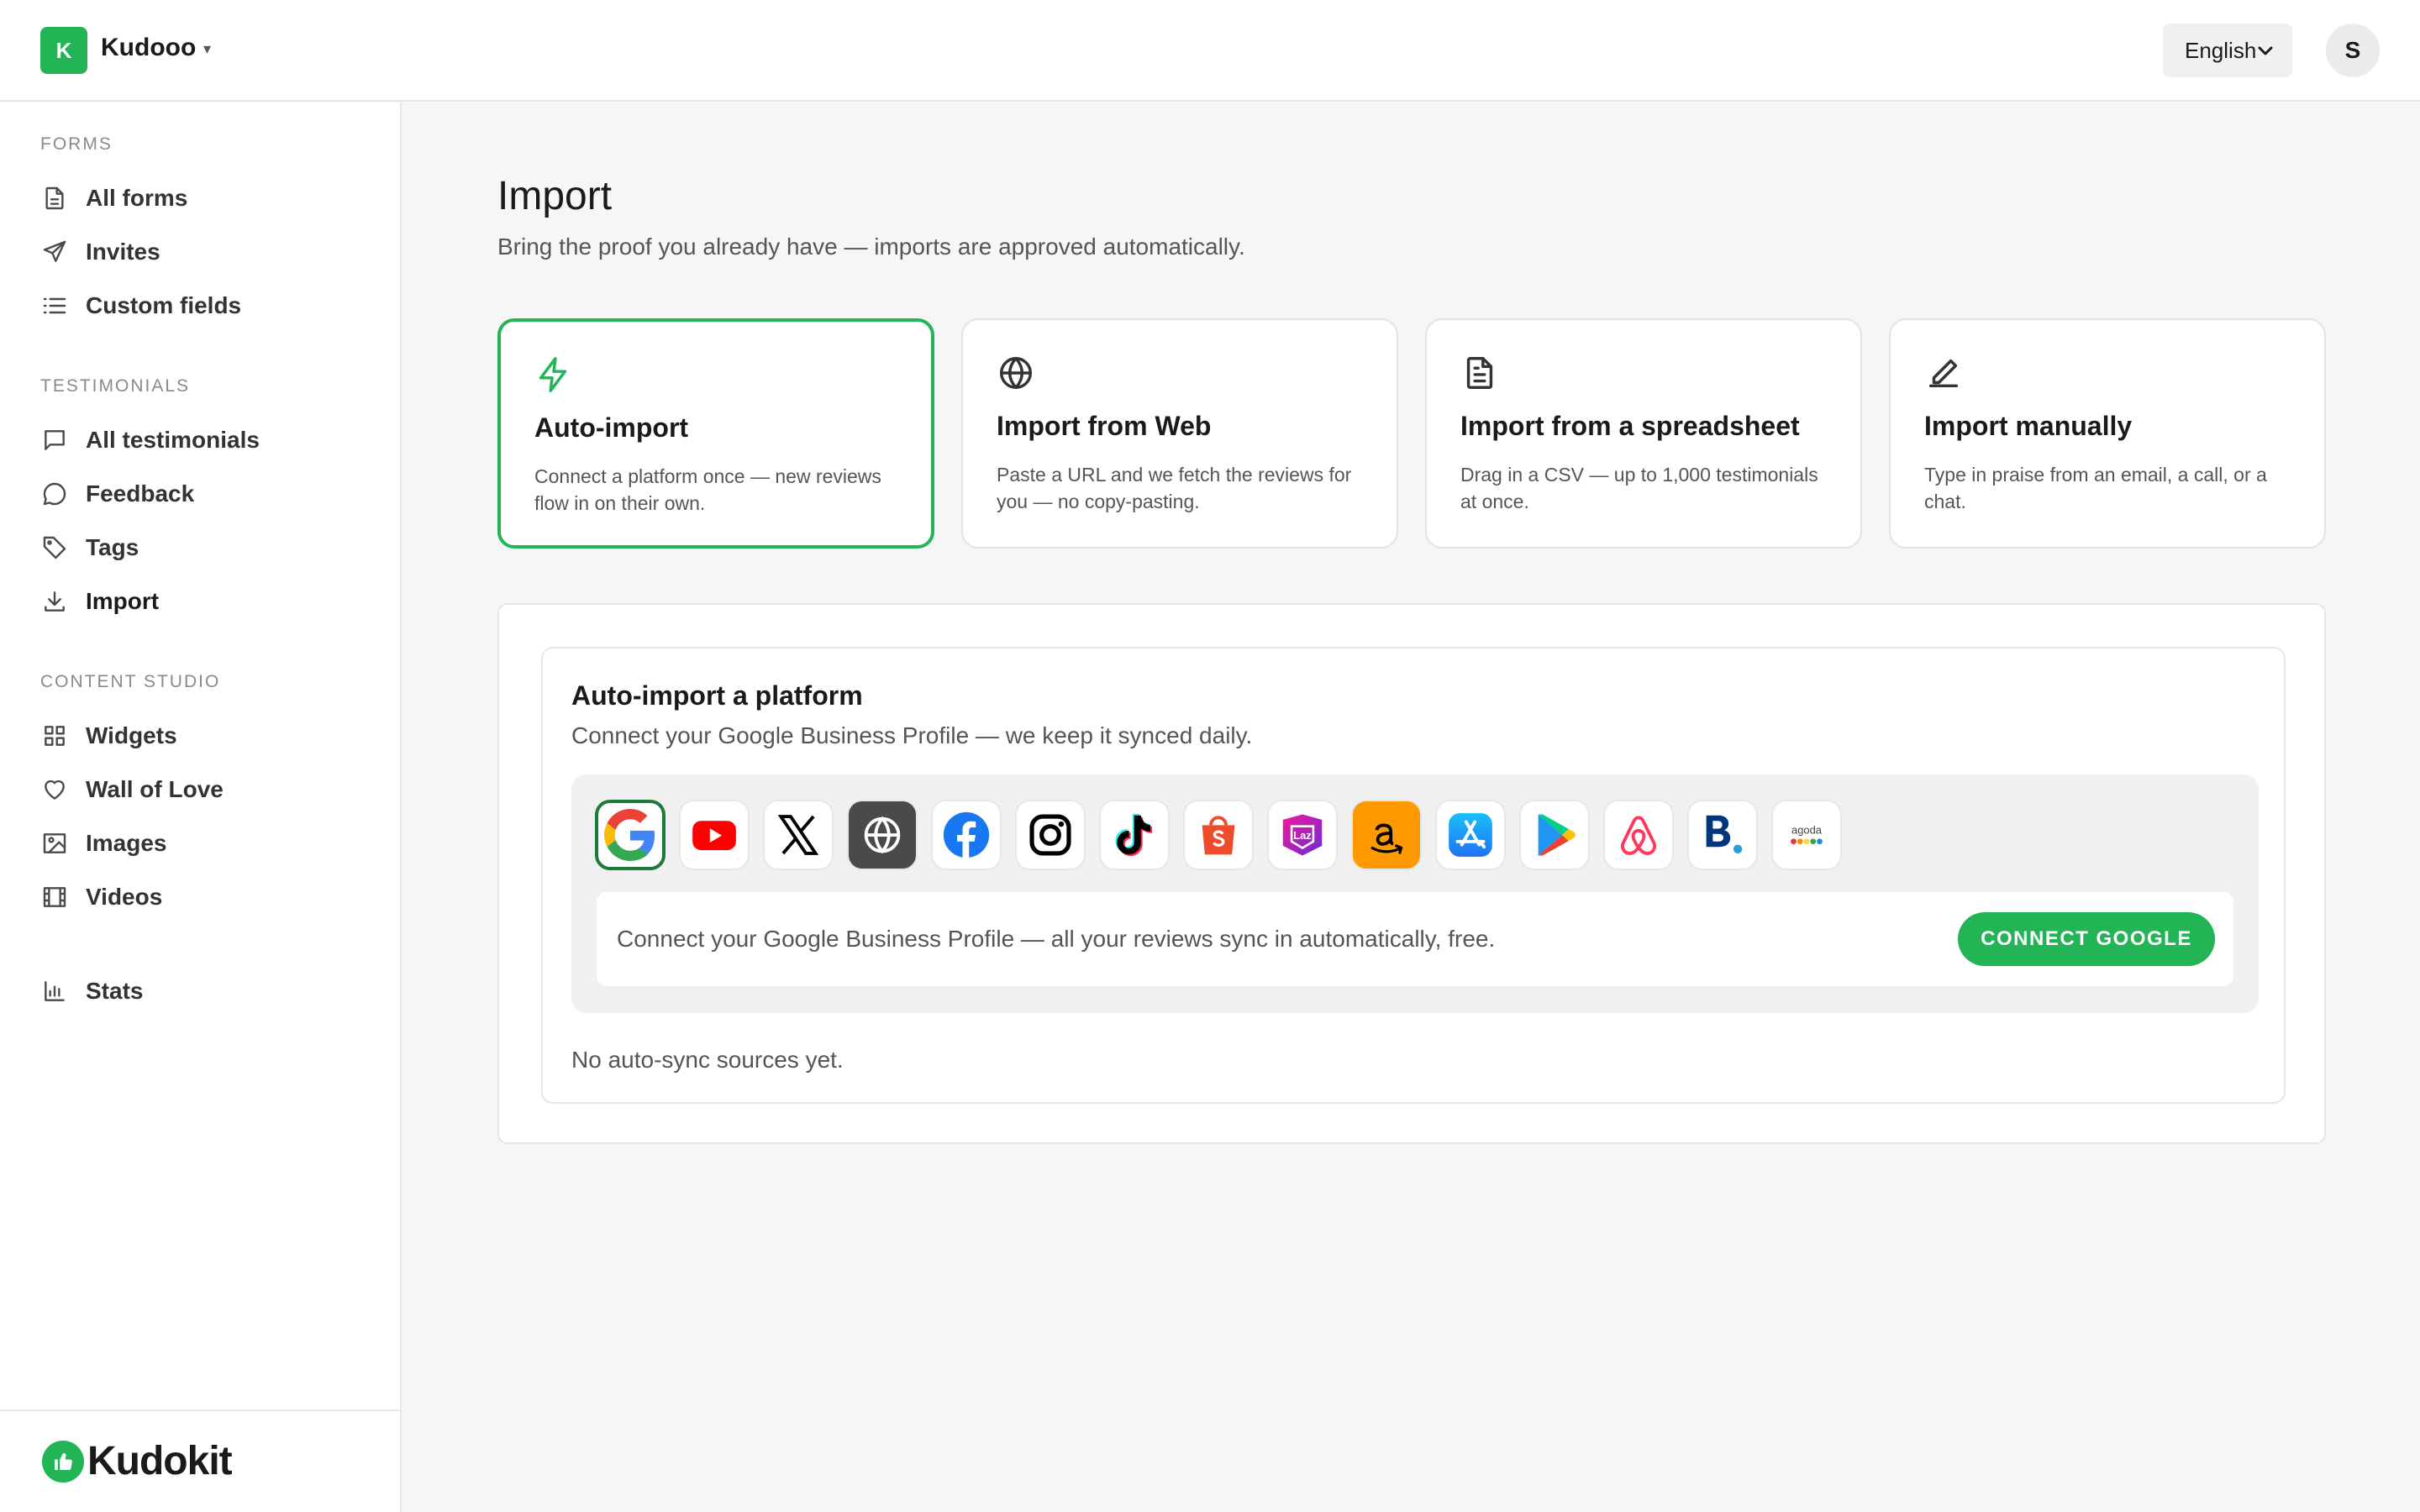 The image size is (2420, 1512). What do you see at coordinates (208, 198) in the screenshot?
I see `sidebar-item-all-forms: All forms` at bounding box center [208, 198].